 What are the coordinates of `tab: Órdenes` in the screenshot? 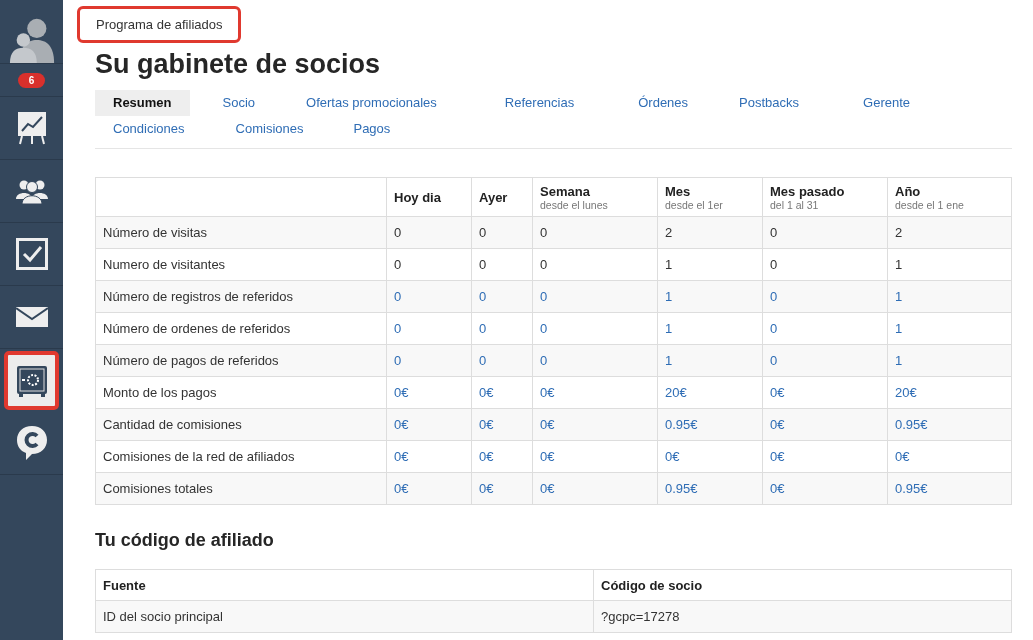 It's located at (663, 103).